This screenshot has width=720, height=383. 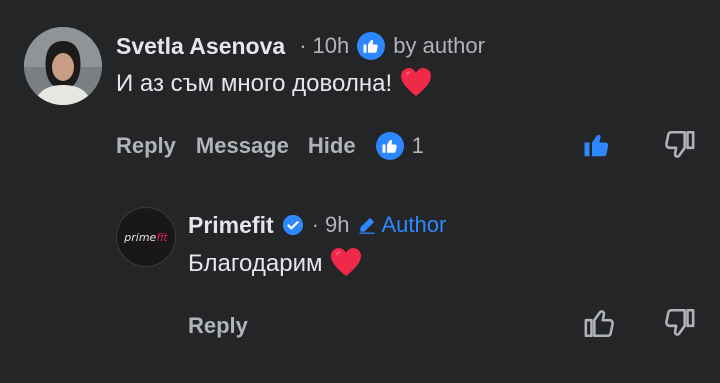 I want to click on avatar, so click(x=63, y=66).